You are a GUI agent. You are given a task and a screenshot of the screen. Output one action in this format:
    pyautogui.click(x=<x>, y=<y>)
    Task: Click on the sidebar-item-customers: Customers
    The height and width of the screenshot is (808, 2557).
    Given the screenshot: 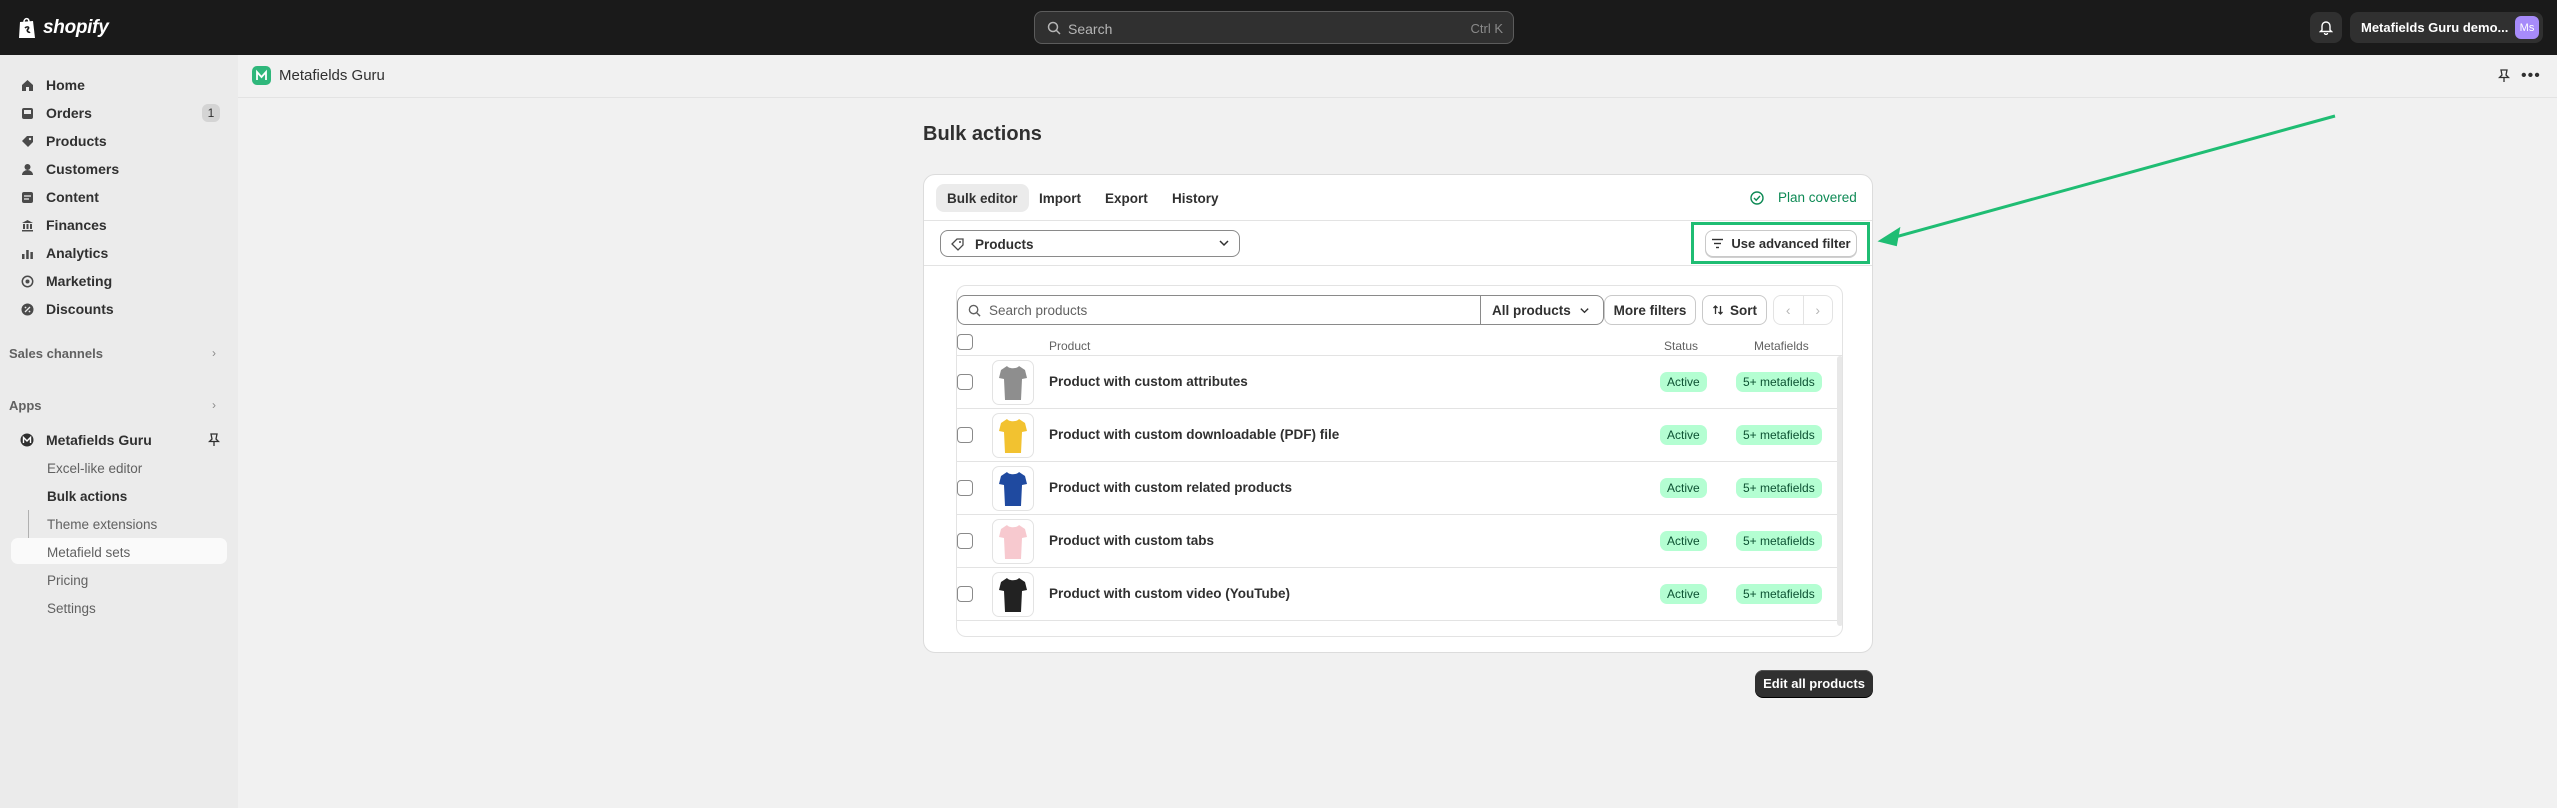 What is the action you would take?
    pyautogui.click(x=119, y=169)
    